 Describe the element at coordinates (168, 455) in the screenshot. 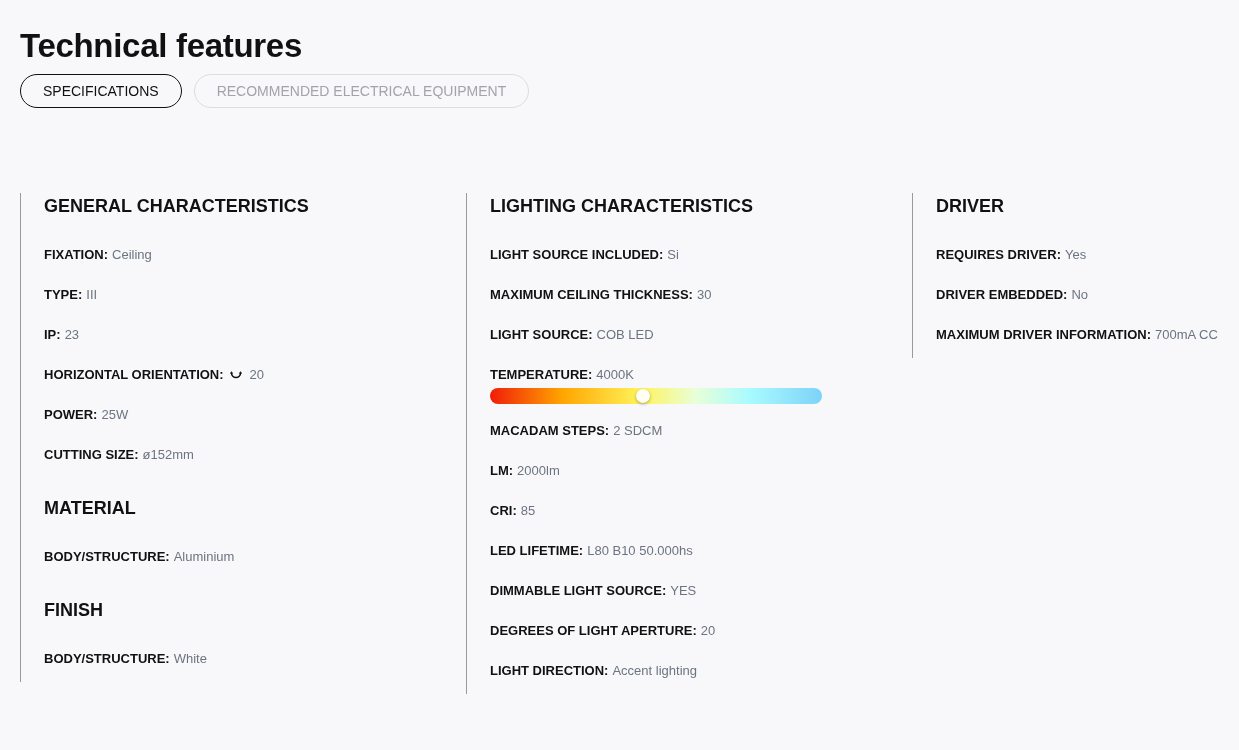

I see `spec-value: ø152mm` at that location.